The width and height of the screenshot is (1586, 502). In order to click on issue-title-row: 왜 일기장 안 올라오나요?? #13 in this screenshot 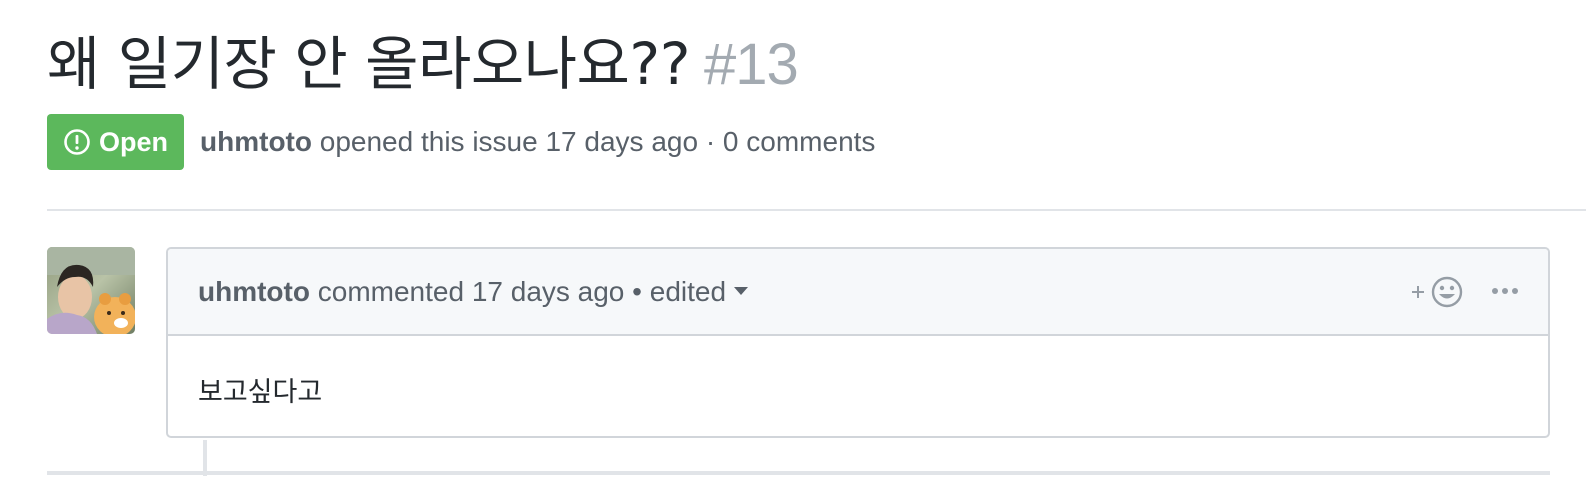, I will do `click(423, 64)`.